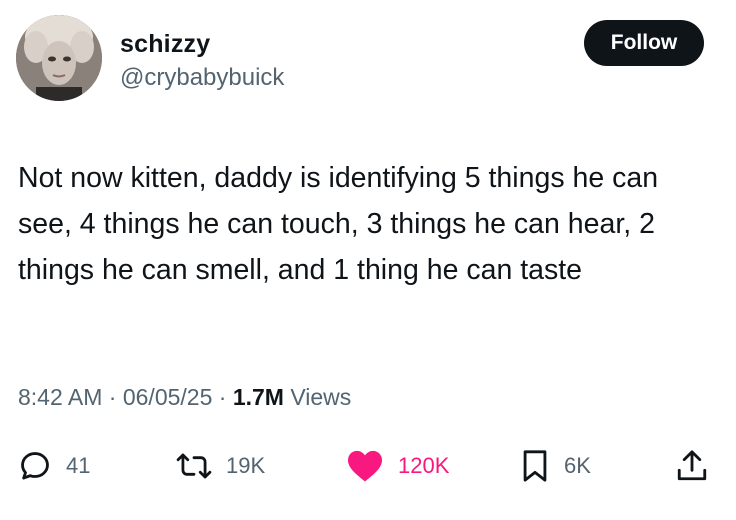 This screenshot has height=520, width=736. Describe the element at coordinates (60, 397) in the screenshot. I see `tweet-time: 8:42 AM` at that location.